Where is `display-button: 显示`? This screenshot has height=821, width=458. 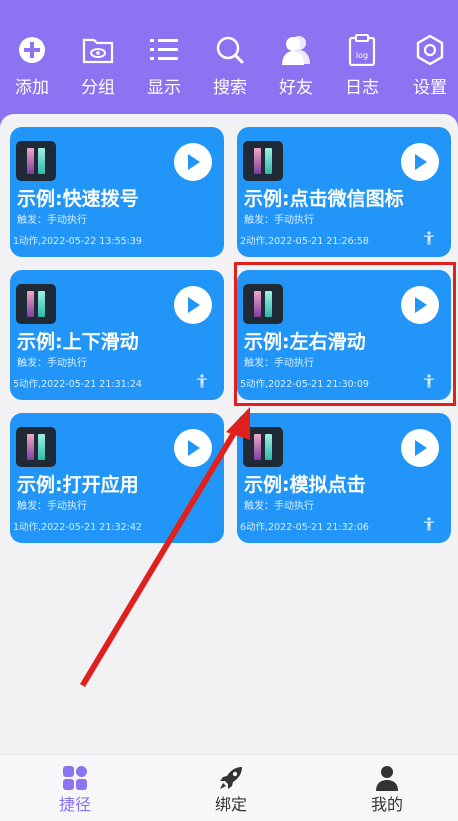 display-button: 显示 is located at coordinates (164, 68).